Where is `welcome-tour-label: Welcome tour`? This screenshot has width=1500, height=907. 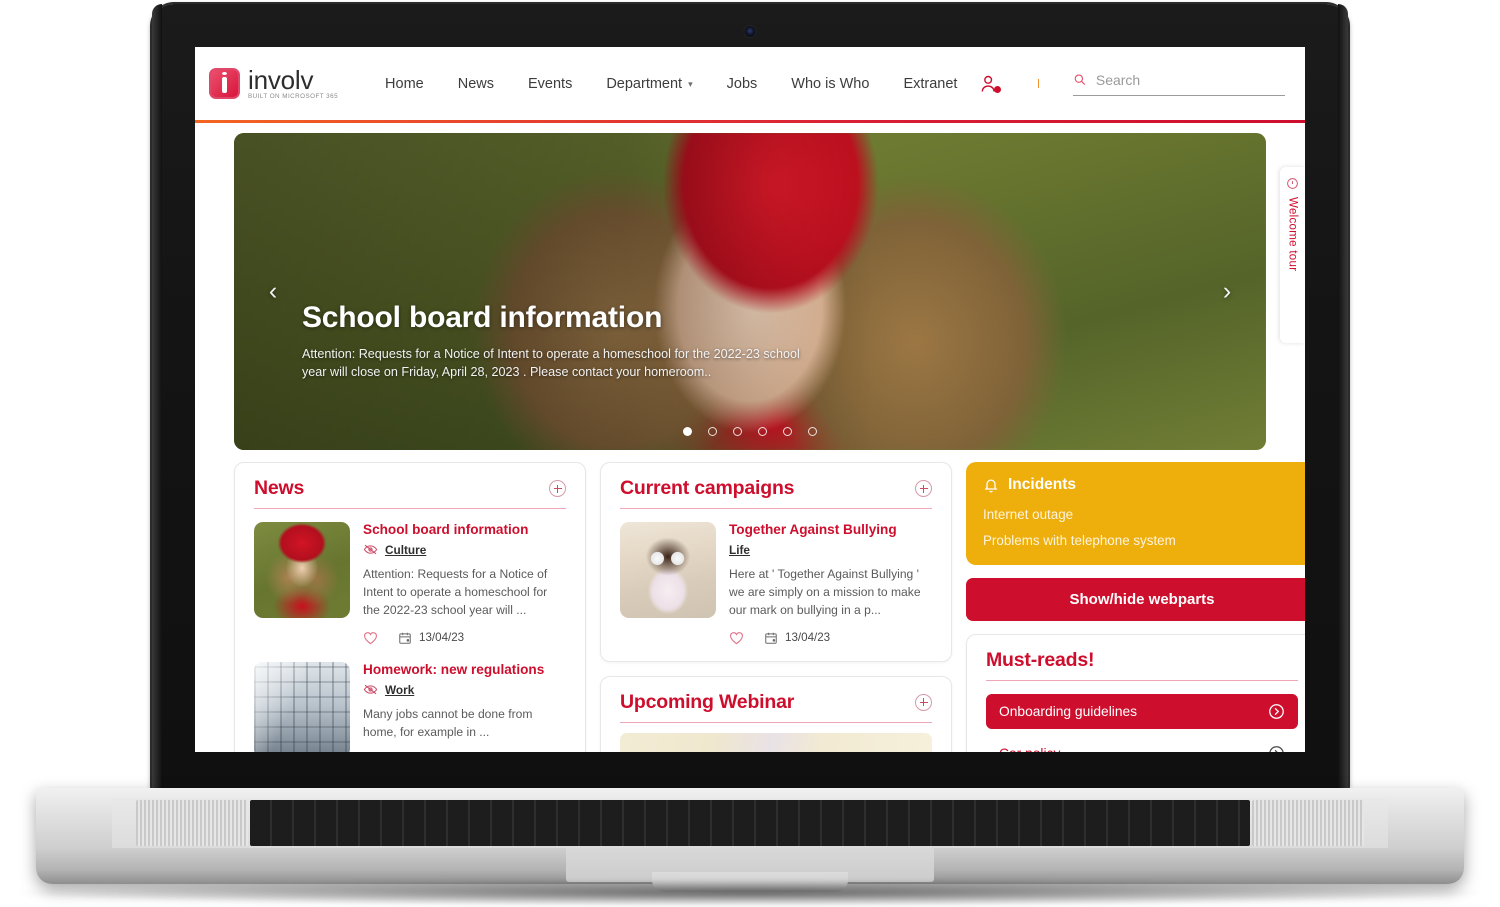
welcome-tour-label: Welcome tour is located at coordinates (1292, 234).